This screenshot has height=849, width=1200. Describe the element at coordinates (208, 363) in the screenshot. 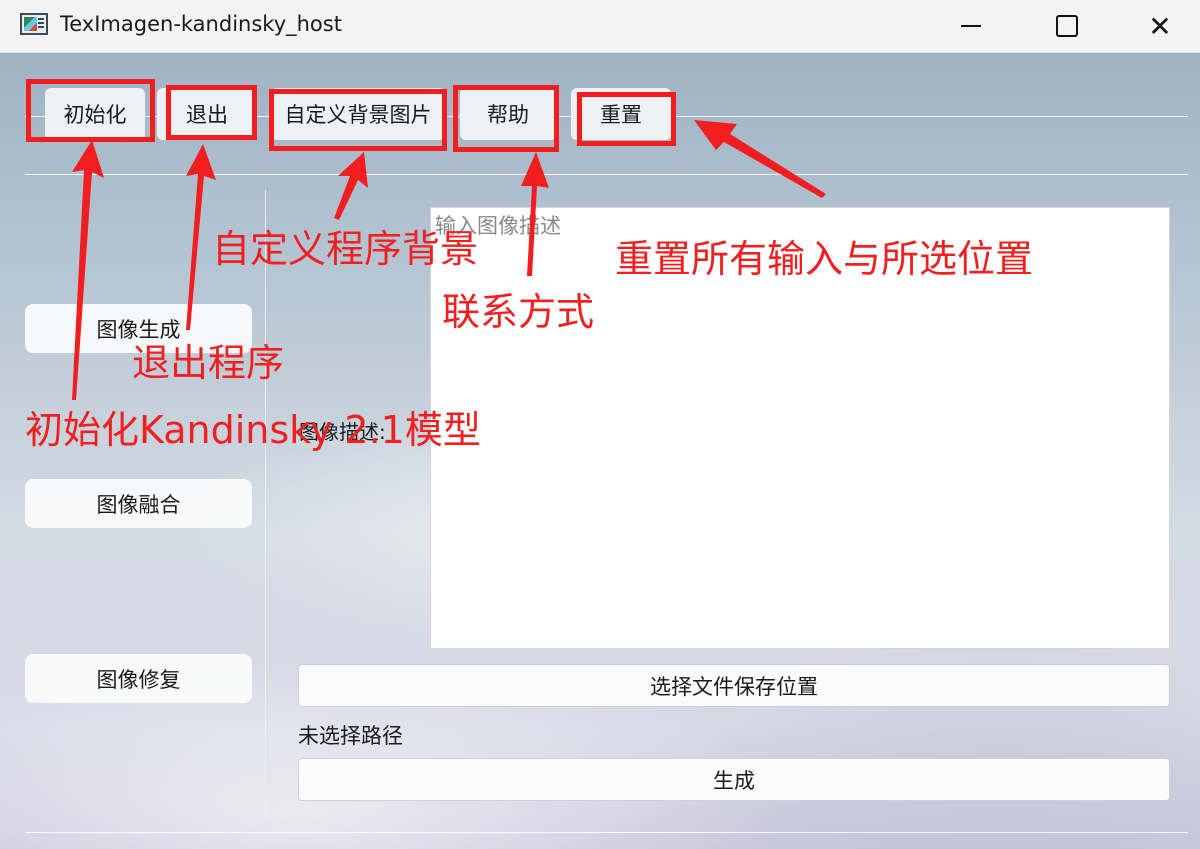

I see `exit-annotation: 退出程序` at that location.